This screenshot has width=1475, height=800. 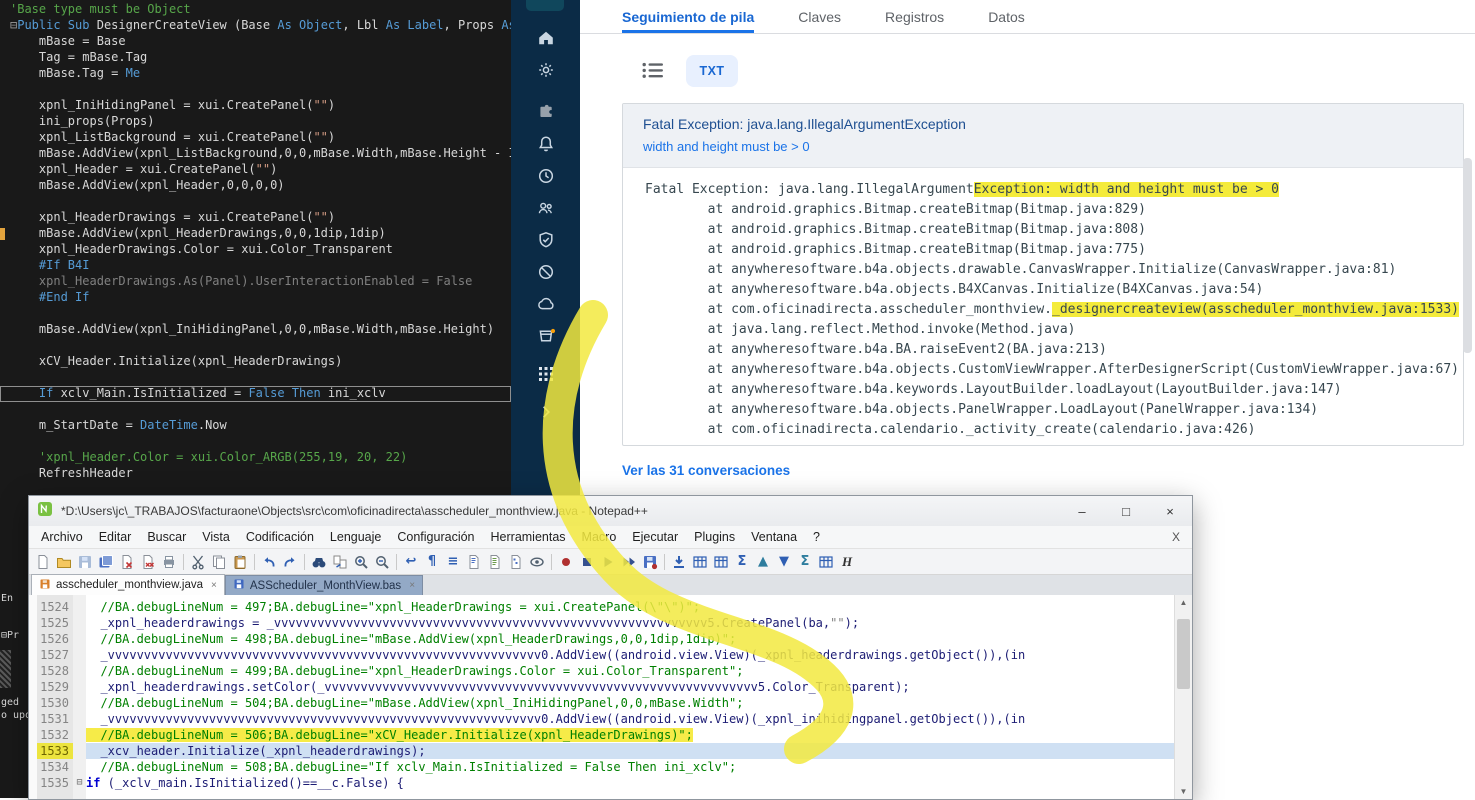 I want to click on clock-icon, so click(x=545, y=176).